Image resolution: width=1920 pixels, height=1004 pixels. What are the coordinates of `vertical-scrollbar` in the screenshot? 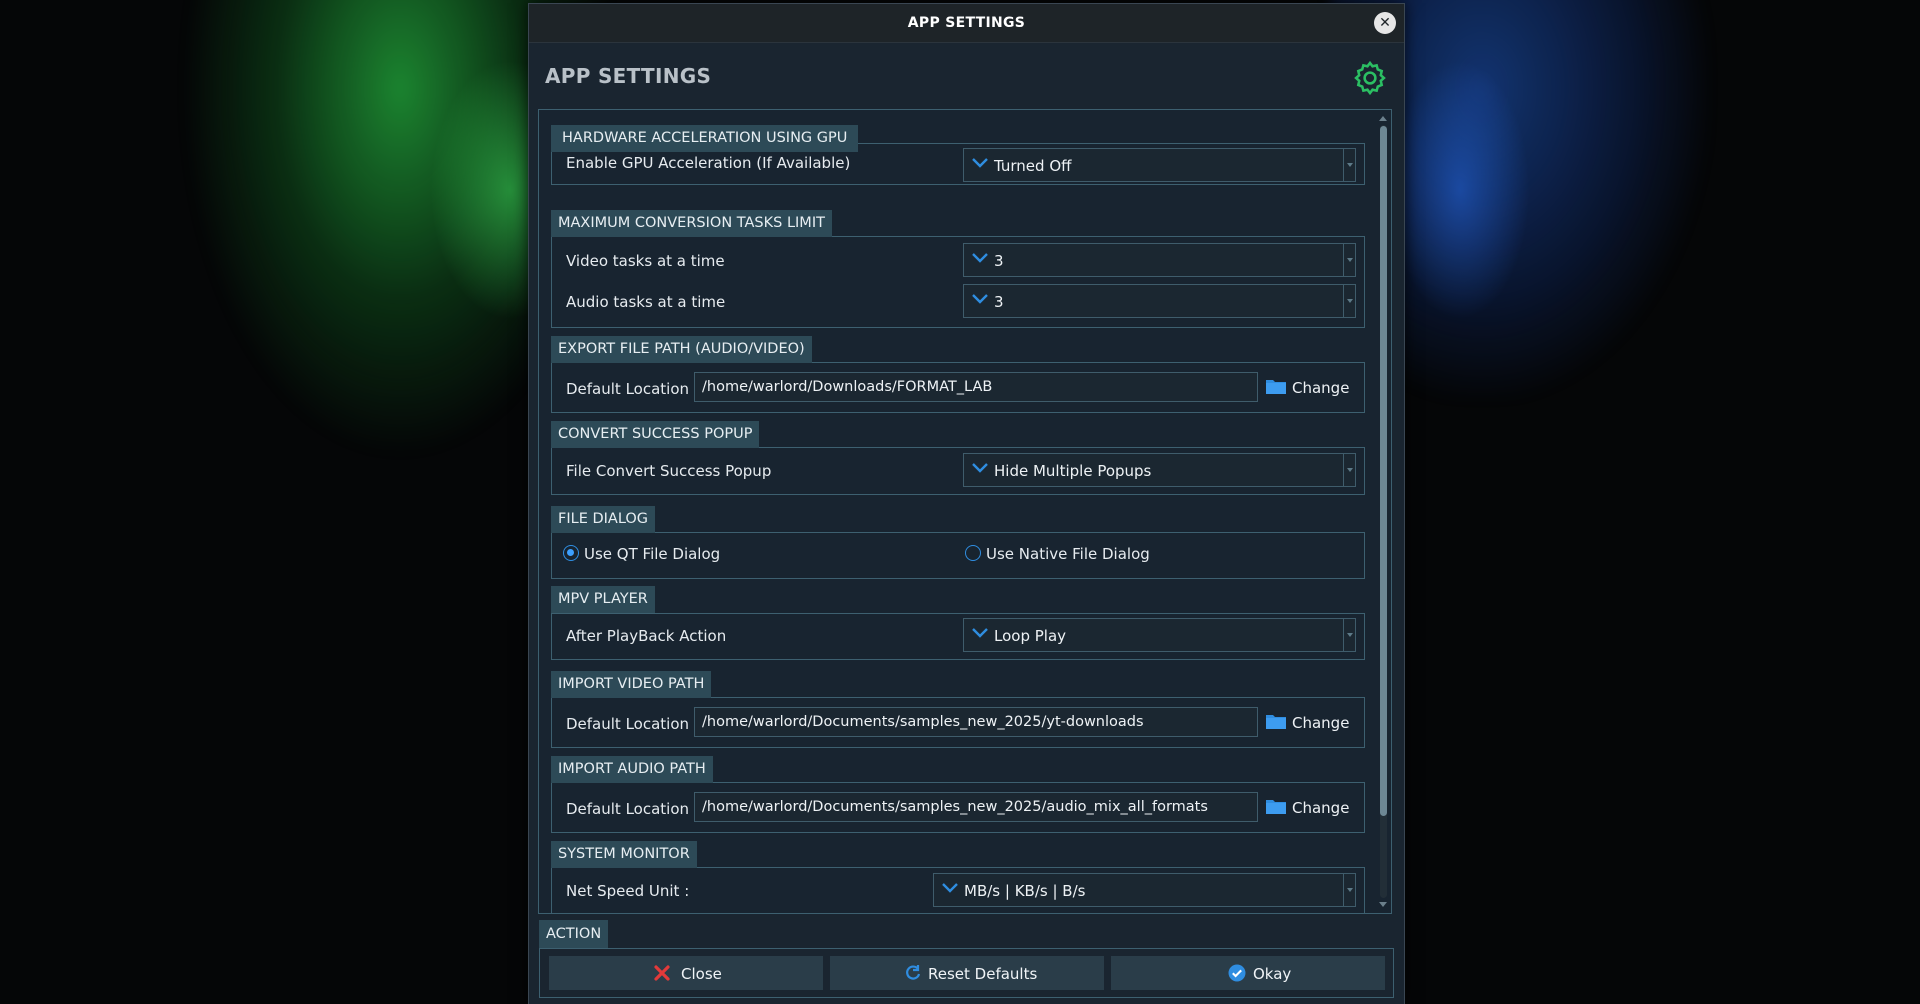 It's located at (1383, 511).